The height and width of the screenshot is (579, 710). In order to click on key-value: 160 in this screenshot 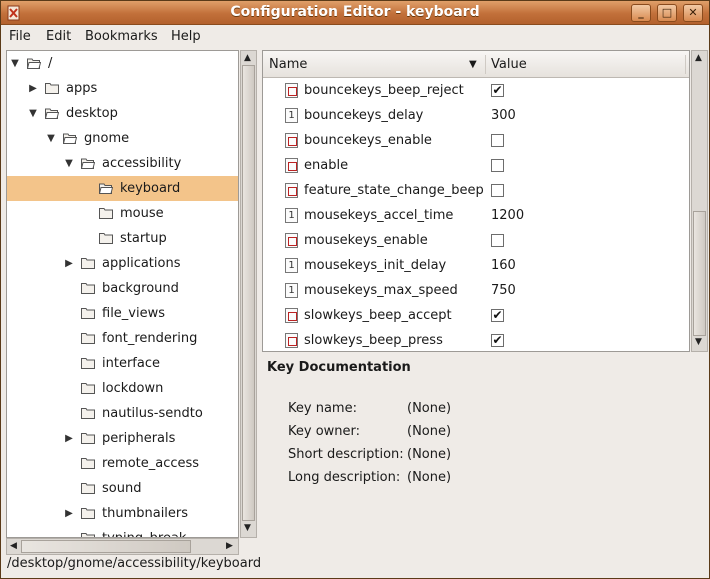, I will do `click(503, 265)`.